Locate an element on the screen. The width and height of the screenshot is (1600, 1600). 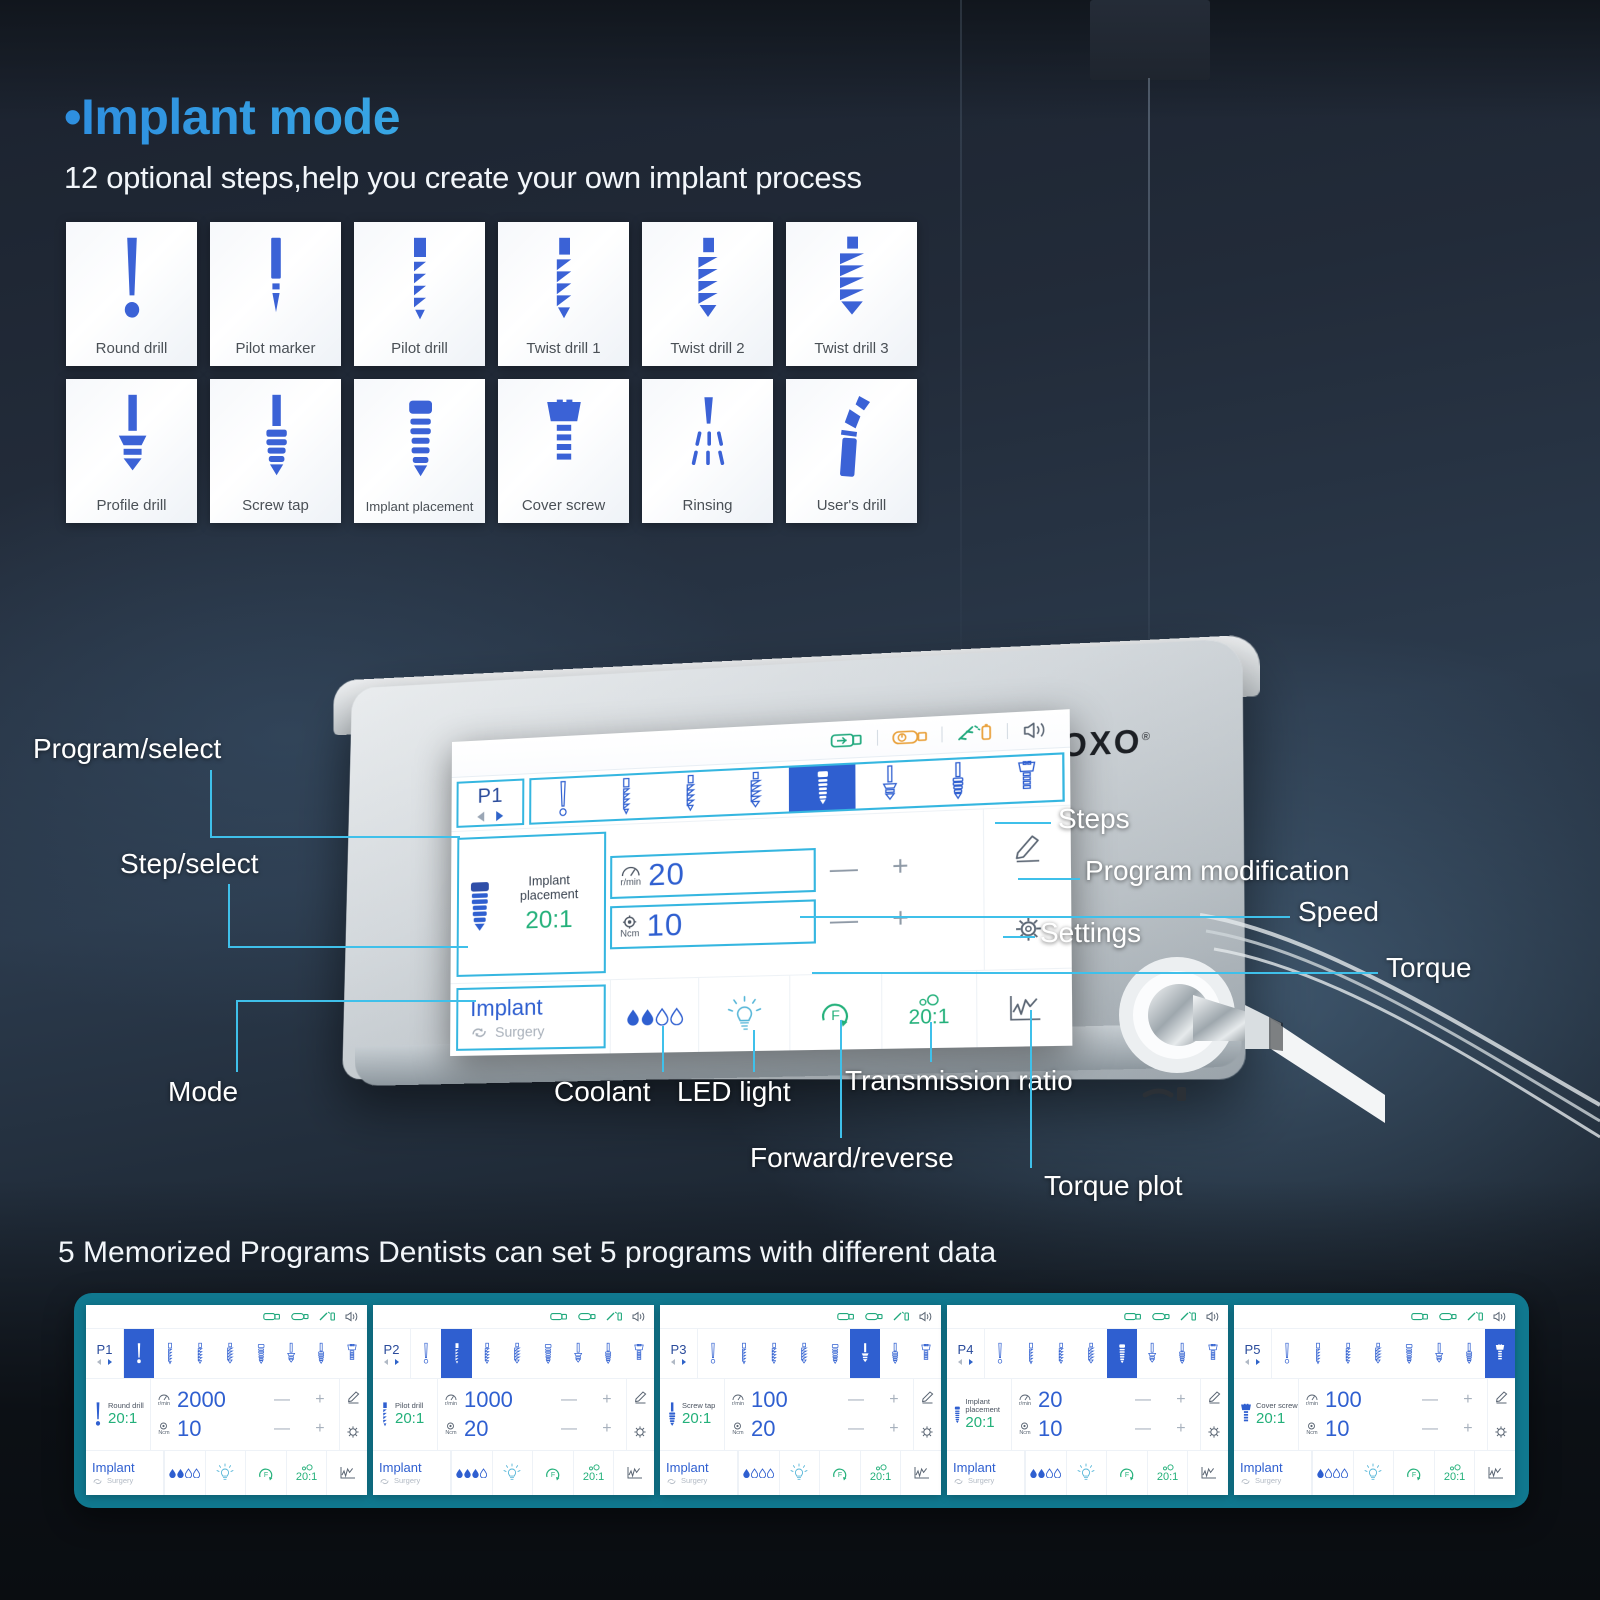
step-round-drill is located at coordinates (562, 800).